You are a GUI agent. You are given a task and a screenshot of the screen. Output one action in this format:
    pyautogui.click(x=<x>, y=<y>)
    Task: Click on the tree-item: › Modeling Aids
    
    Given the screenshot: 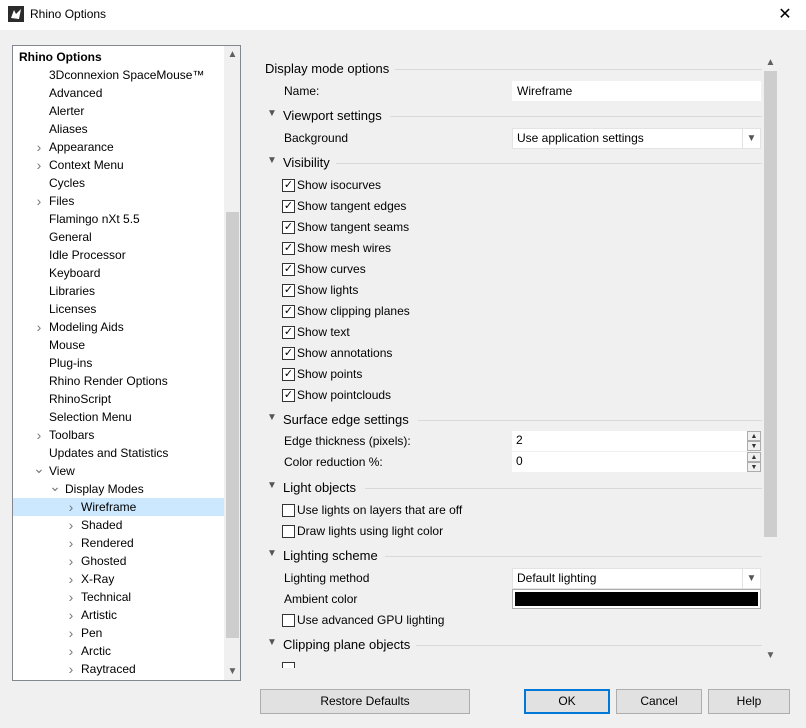 What is the action you would take?
    pyautogui.click(x=118, y=327)
    